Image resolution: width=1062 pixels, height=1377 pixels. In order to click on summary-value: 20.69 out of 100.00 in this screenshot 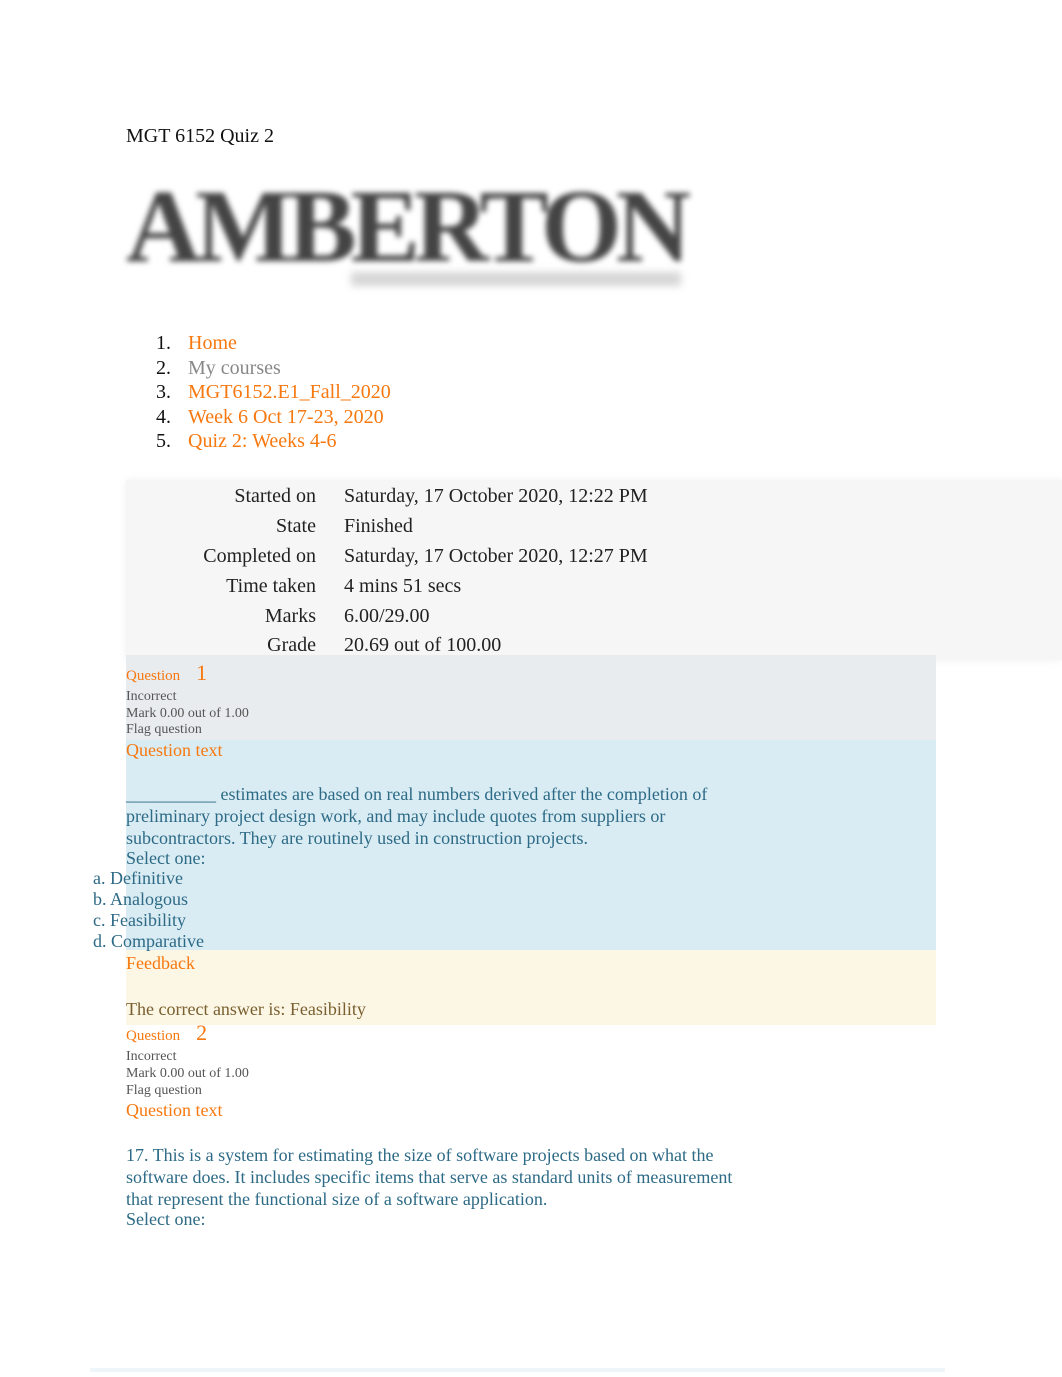, I will do `click(423, 645)`.